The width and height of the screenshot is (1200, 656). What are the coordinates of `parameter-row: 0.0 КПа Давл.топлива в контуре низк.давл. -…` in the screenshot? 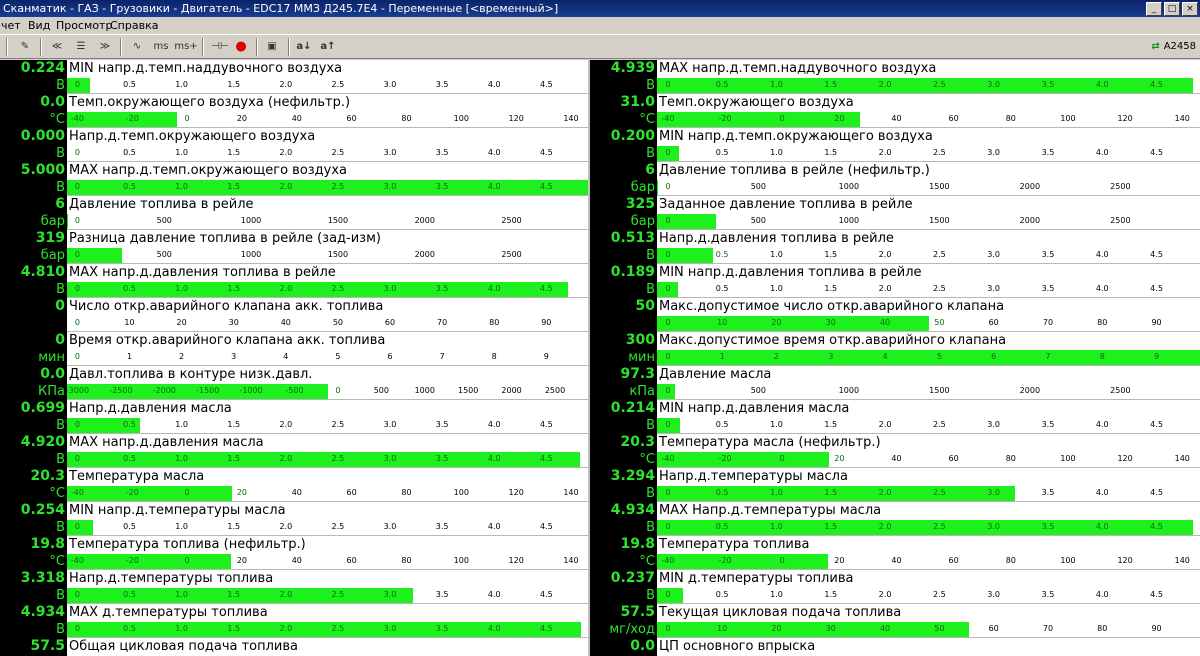 It's located at (294, 383).